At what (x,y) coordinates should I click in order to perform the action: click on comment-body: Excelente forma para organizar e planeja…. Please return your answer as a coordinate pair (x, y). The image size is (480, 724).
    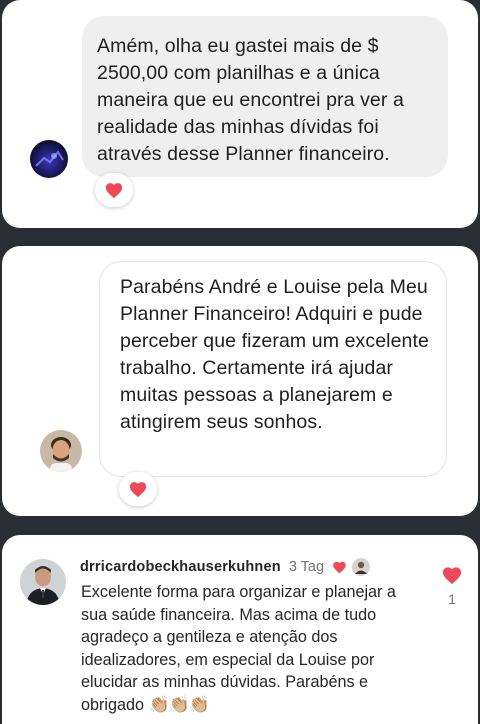
    Looking at the image, I should click on (251, 648).